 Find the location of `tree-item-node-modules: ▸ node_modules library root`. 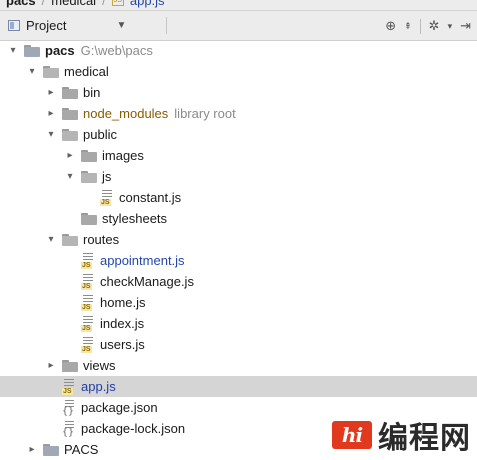

tree-item-node-modules: ▸ node_modules library root is located at coordinates (238, 113).